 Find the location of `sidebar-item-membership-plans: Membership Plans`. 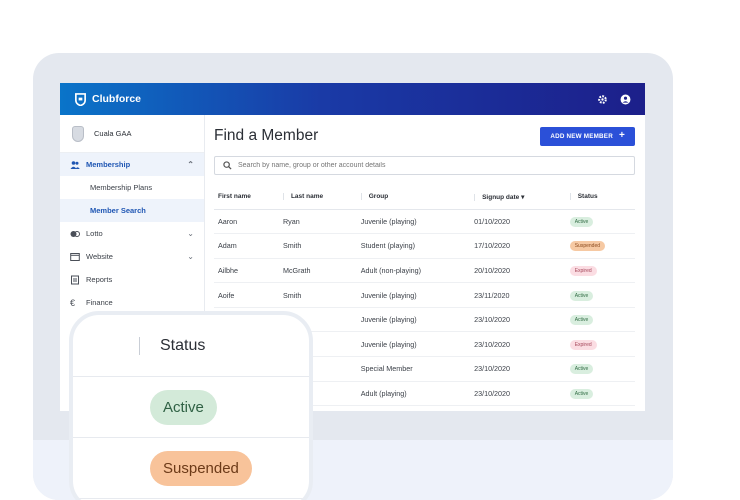

sidebar-item-membership-plans: Membership Plans is located at coordinates (132, 187).